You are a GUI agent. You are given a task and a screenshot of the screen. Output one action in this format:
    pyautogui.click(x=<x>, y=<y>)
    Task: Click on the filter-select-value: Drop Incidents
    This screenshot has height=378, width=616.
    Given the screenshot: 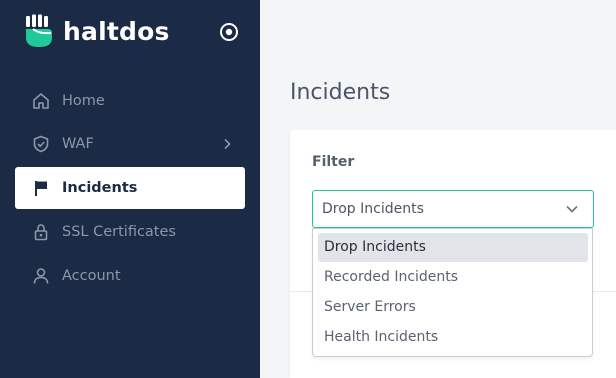 What is the action you would take?
    pyautogui.click(x=373, y=209)
    